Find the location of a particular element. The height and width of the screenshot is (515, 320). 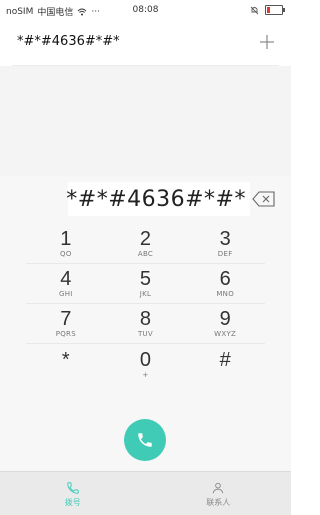

key-letters: PQRS is located at coordinates (65, 334).